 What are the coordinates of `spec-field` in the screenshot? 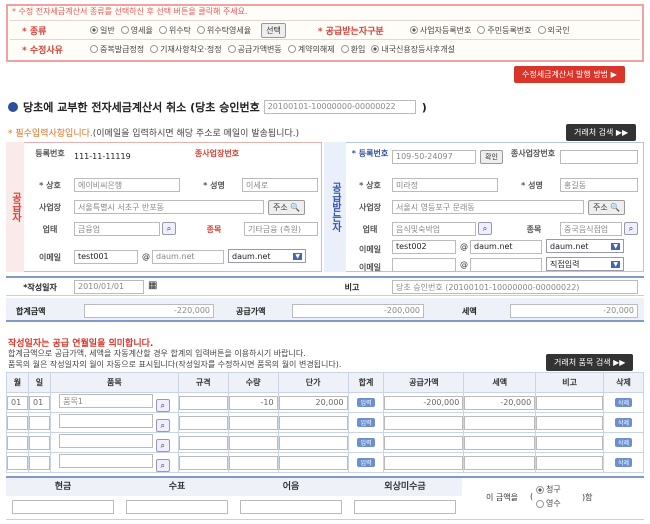 It's located at (203, 402).